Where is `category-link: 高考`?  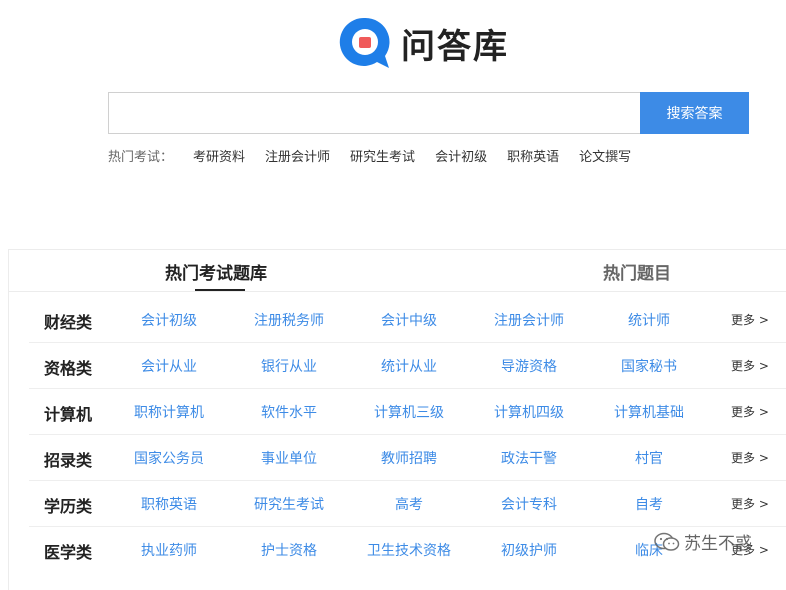 category-link: 高考 is located at coordinates (409, 504).